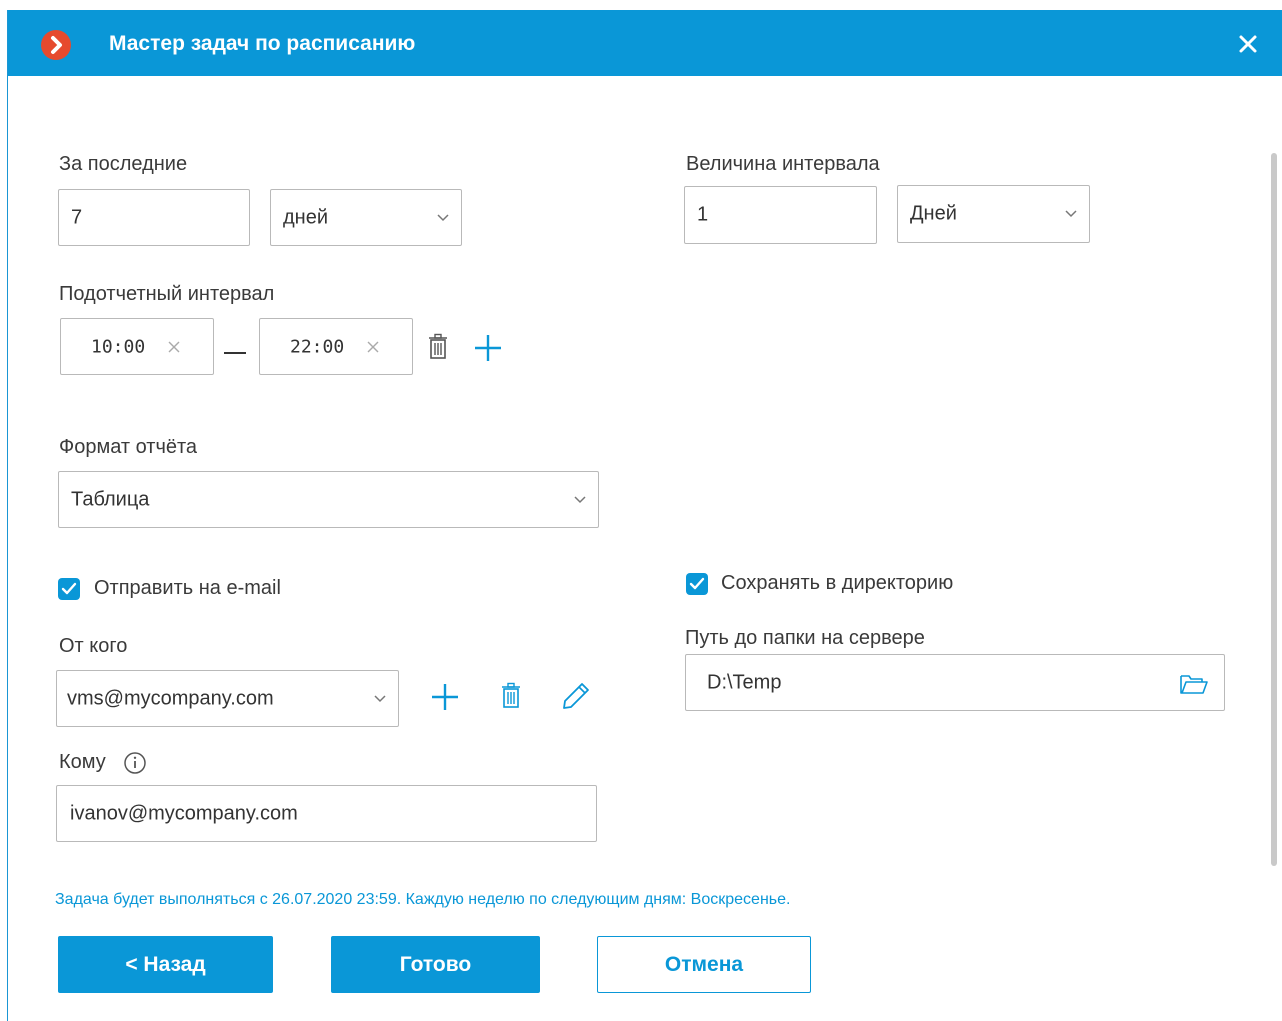 Image resolution: width=1282 pixels, height=1021 pixels. What do you see at coordinates (187, 588) in the screenshot?
I see `send-email-label: Отправить на e-mail` at bounding box center [187, 588].